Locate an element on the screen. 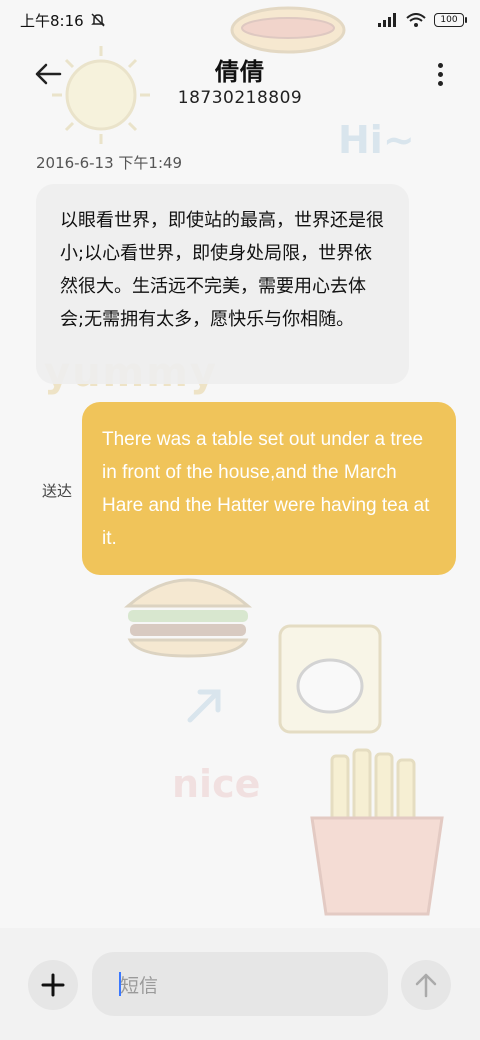 This screenshot has width=480, height=1040. arrow-doodle-icon is located at coordinates (204, 706).